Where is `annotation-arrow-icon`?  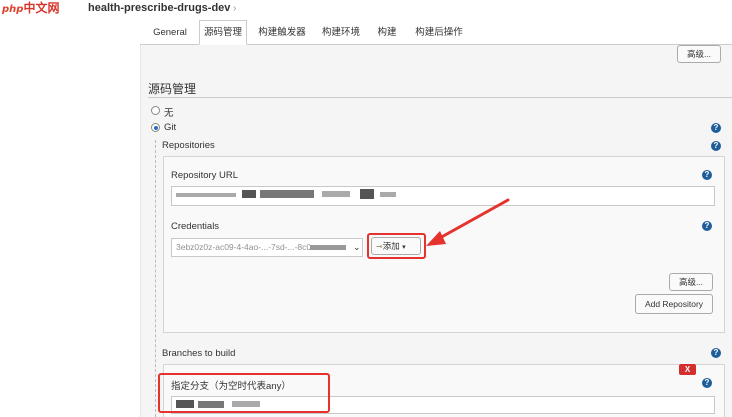 annotation-arrow-icon is located at coordinates (468, 222).